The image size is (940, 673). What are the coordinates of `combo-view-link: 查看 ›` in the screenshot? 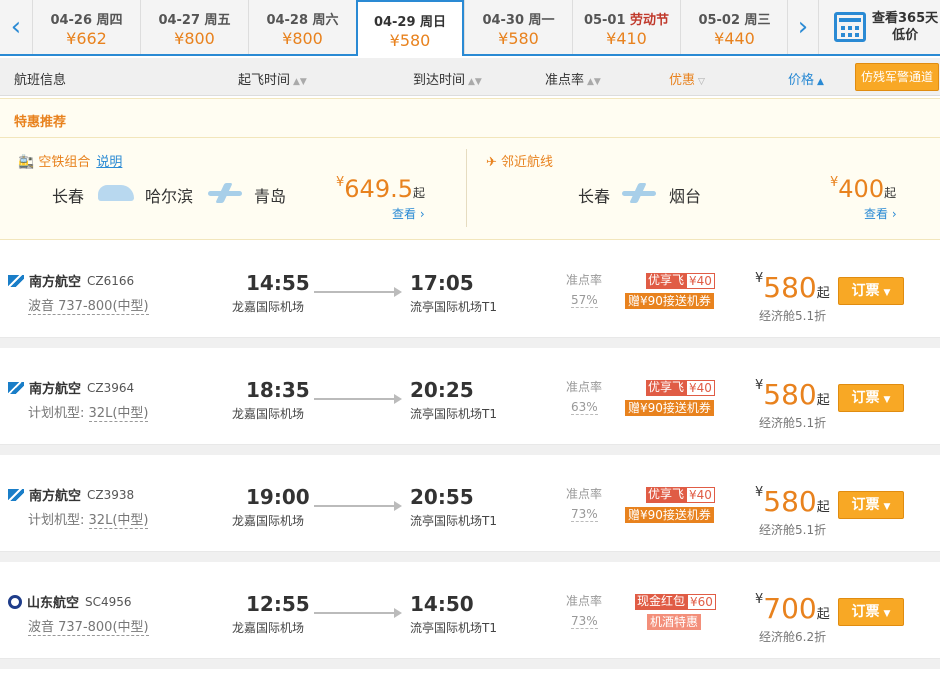 It's located at (408, 213).